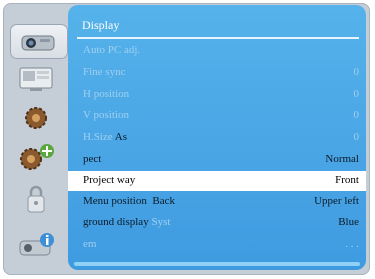 This screenshot has width=375, height=279. I want to click on gear-icon, so click(36, 117).